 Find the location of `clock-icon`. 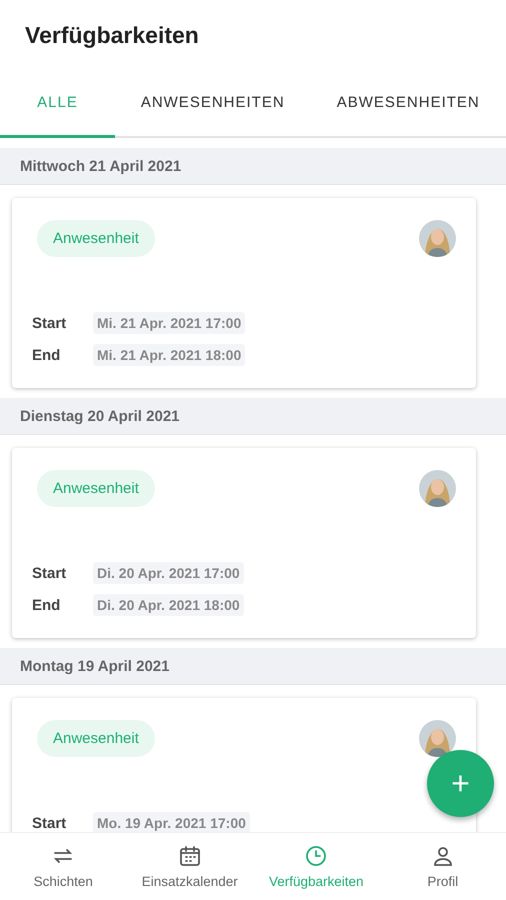

clock-icon is located at coordinates (316, 856).